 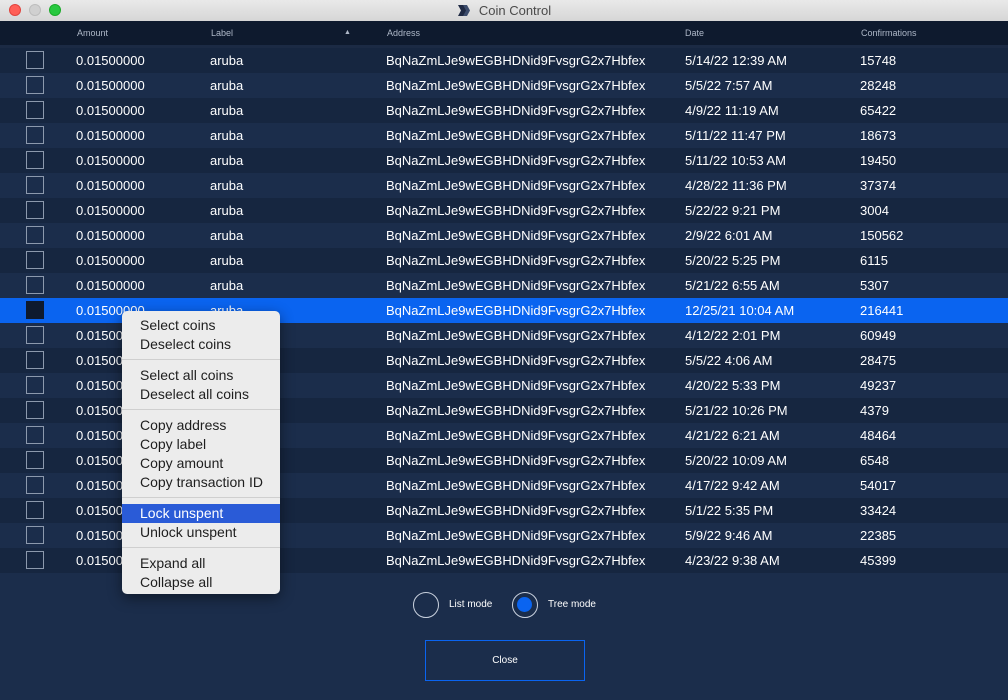 I want to click on confirmations-cell: 5307, so click(x=874, y=285).